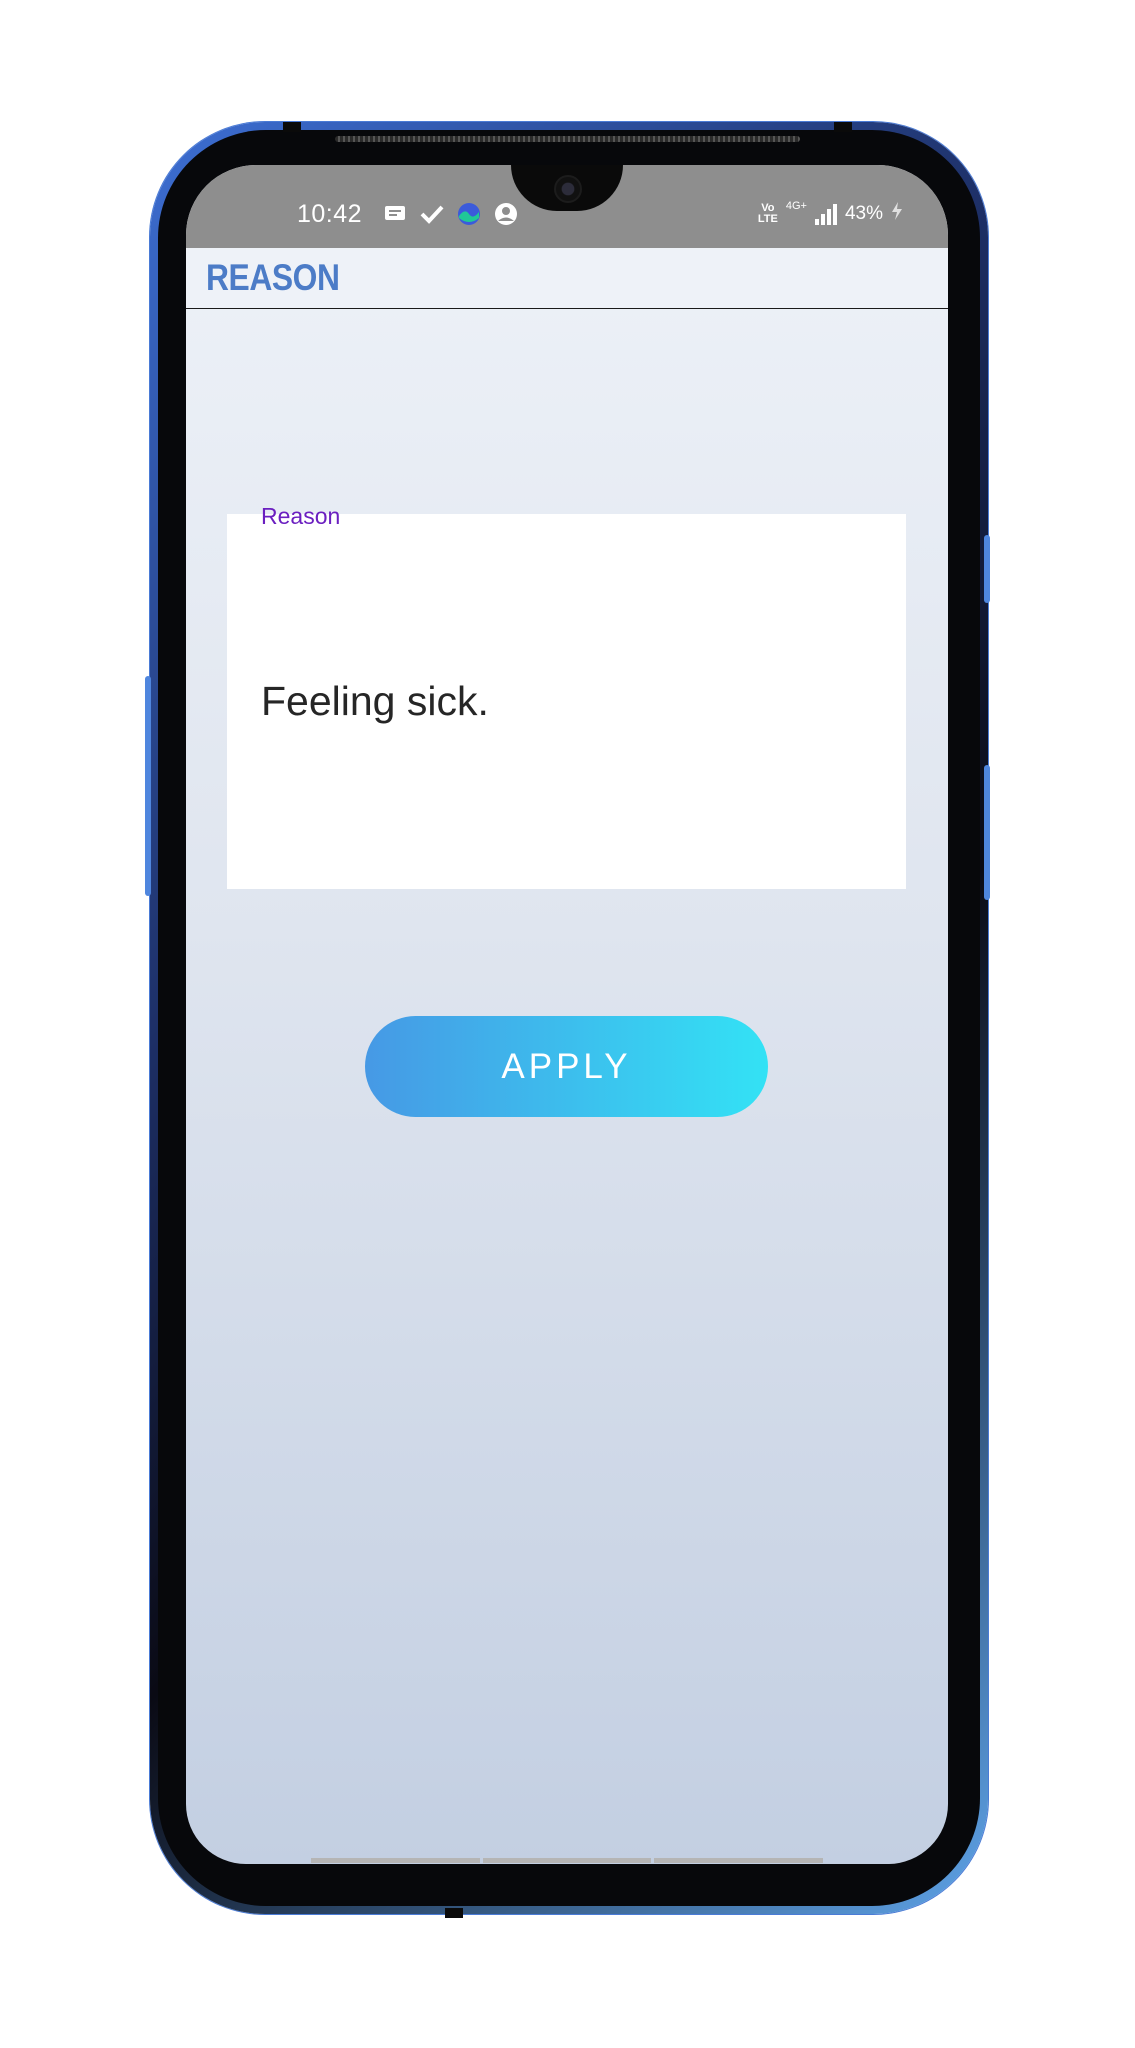 This screenshot has width=1135, height=2048. What do you see at coordinates (330, 214) in the screenshot?
I see `status-time: 10:42` at bounding box center [330, 214].